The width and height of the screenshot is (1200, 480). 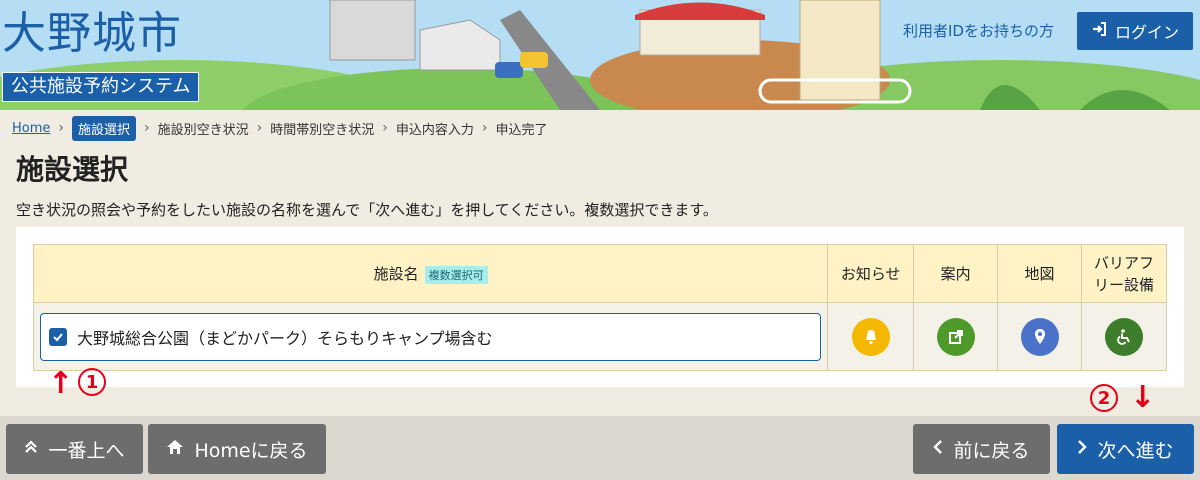 What do you see at coordinates (92, 33) in the screenshot?
I see `city-name: 大野城市` at bounding box center [92, 33].